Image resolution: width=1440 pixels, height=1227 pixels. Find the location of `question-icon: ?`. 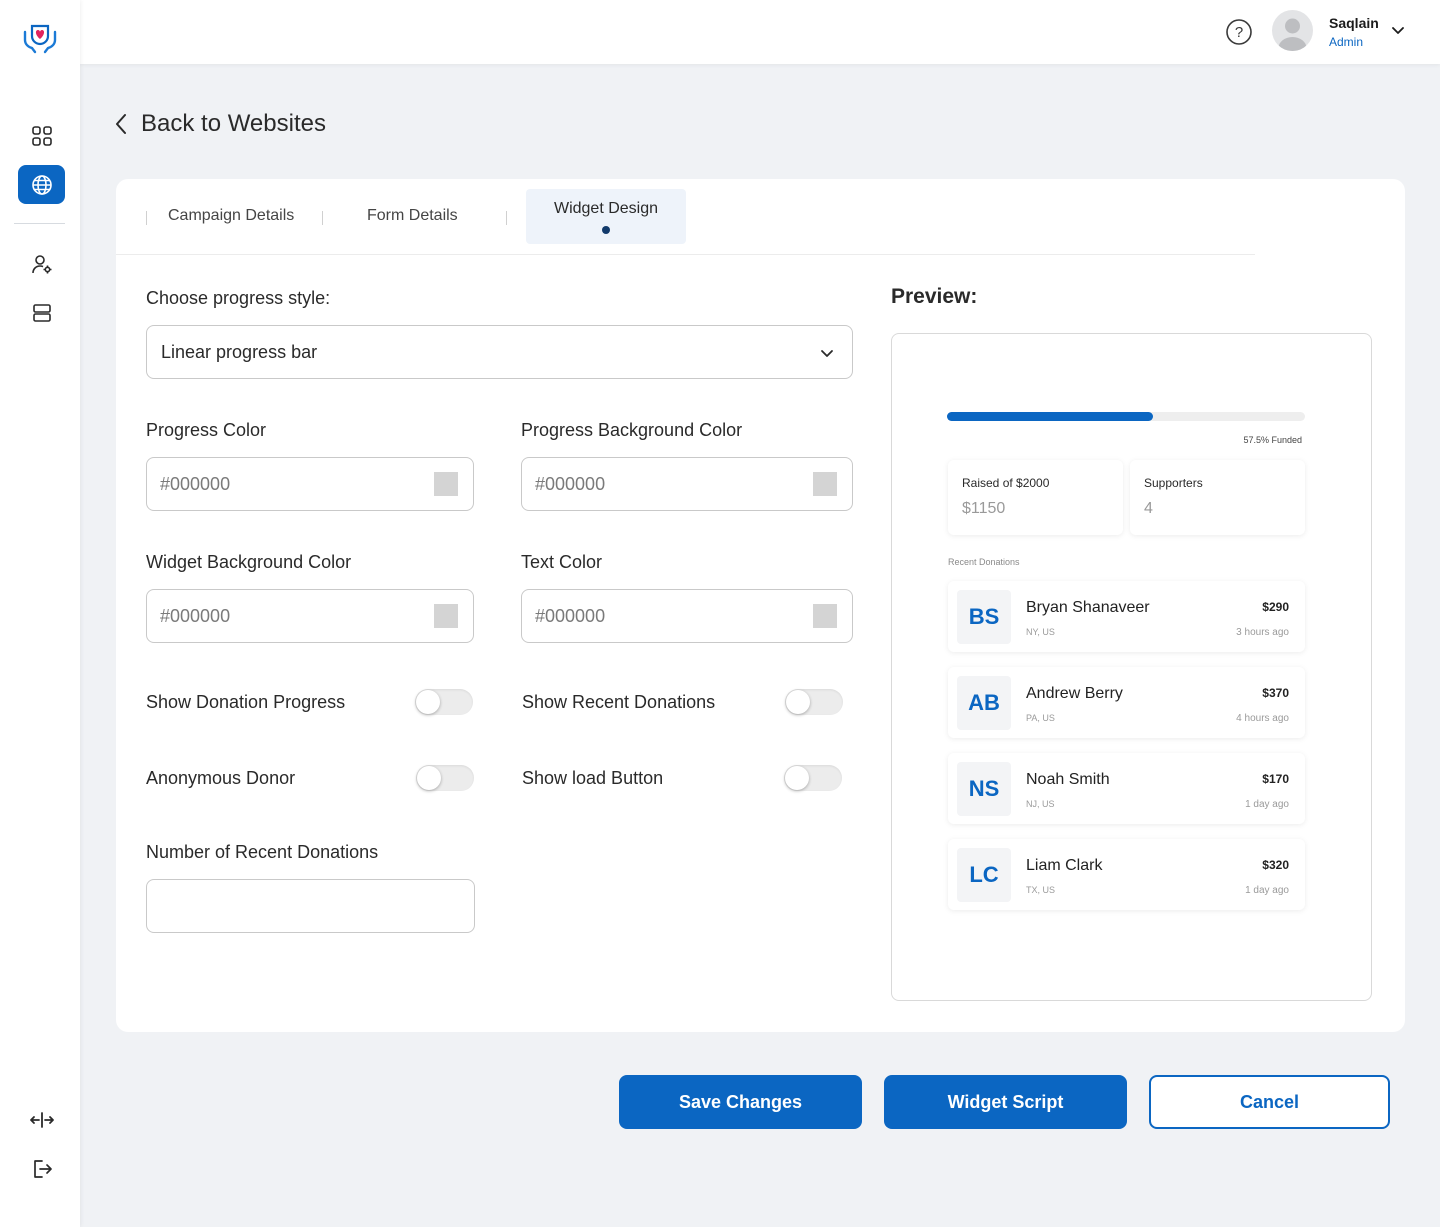

question-icon: ? is located at coordinates (1239, 32).